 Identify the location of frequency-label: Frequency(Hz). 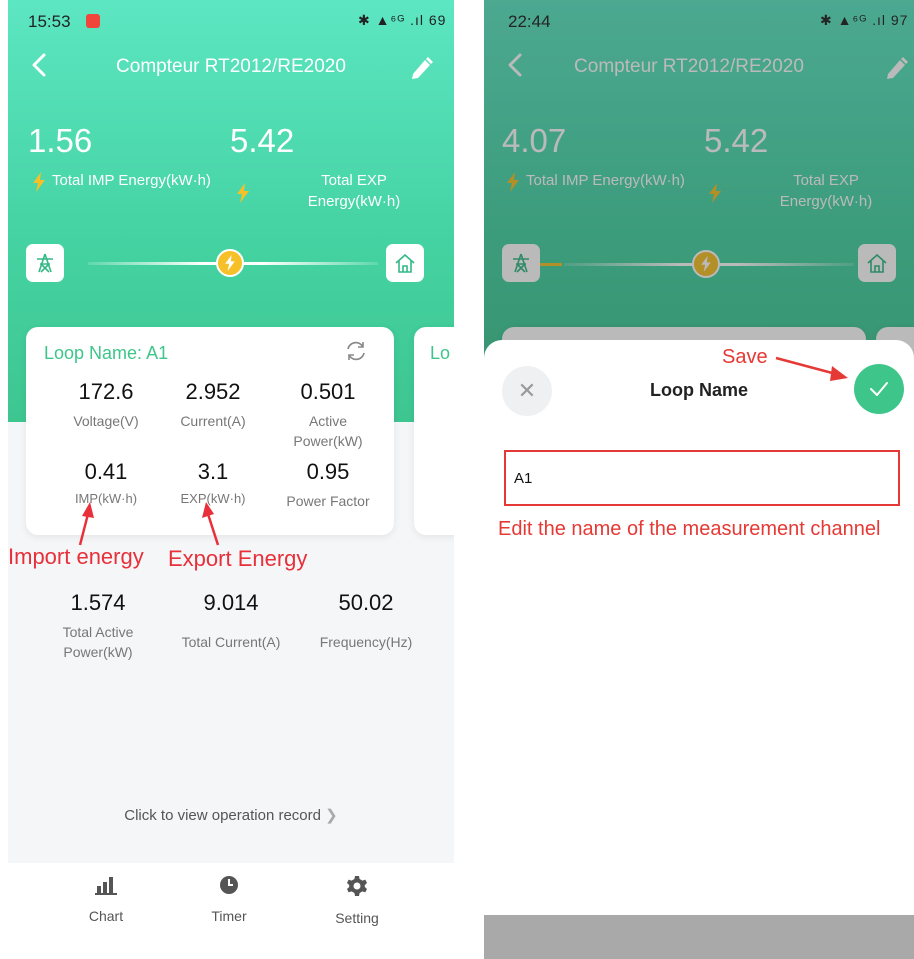
(366, 642).